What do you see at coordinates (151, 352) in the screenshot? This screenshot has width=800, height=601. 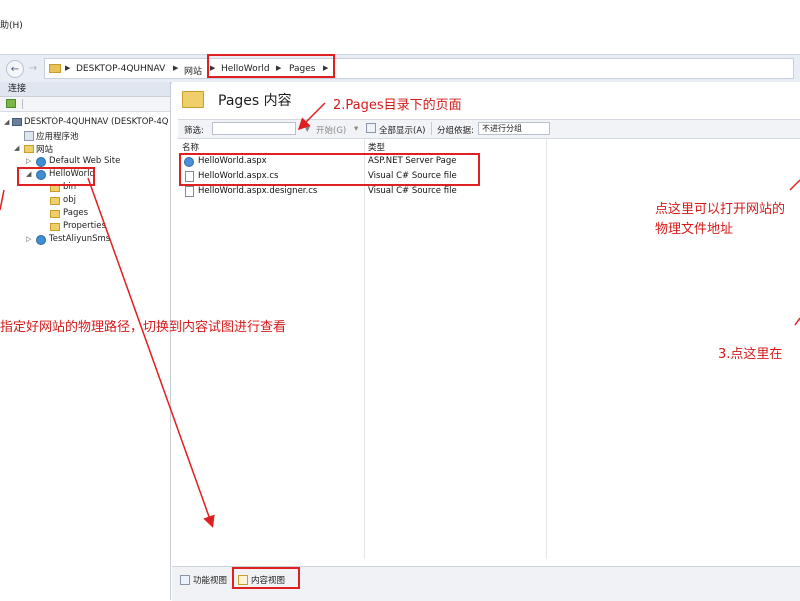 I see `arrow-to-content-view` at bounding box center [151, 352].